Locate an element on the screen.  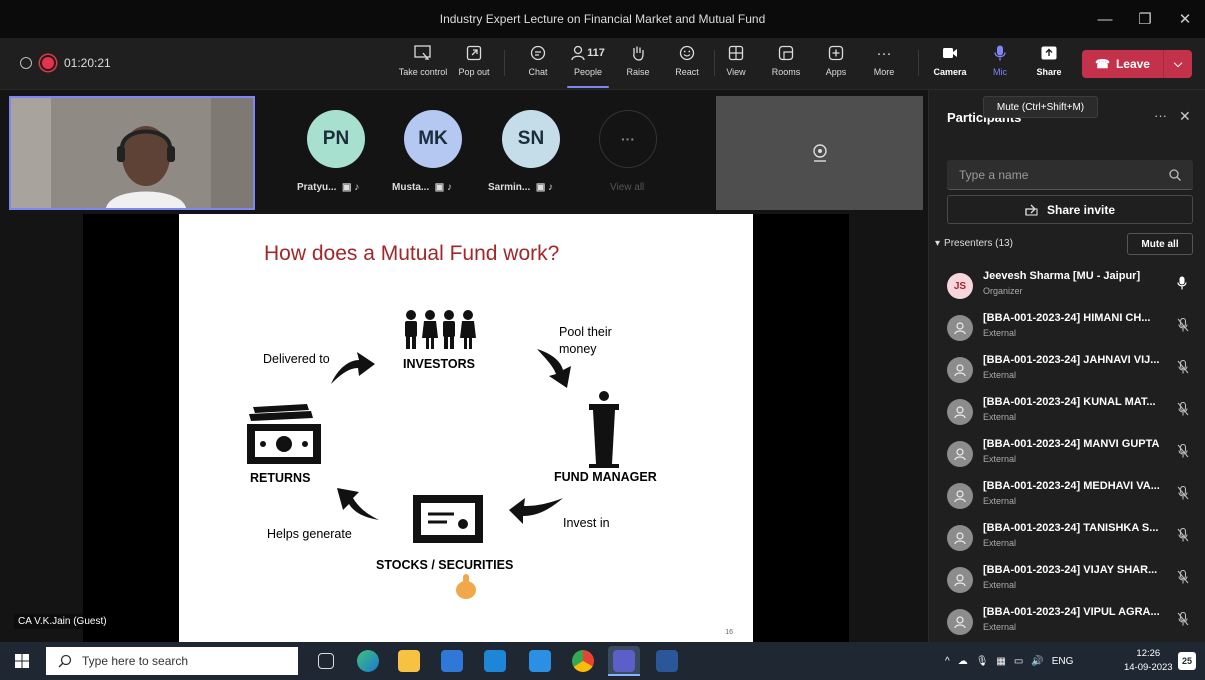
participant-search-input: Type a name is located at coordinates (1070, 175).